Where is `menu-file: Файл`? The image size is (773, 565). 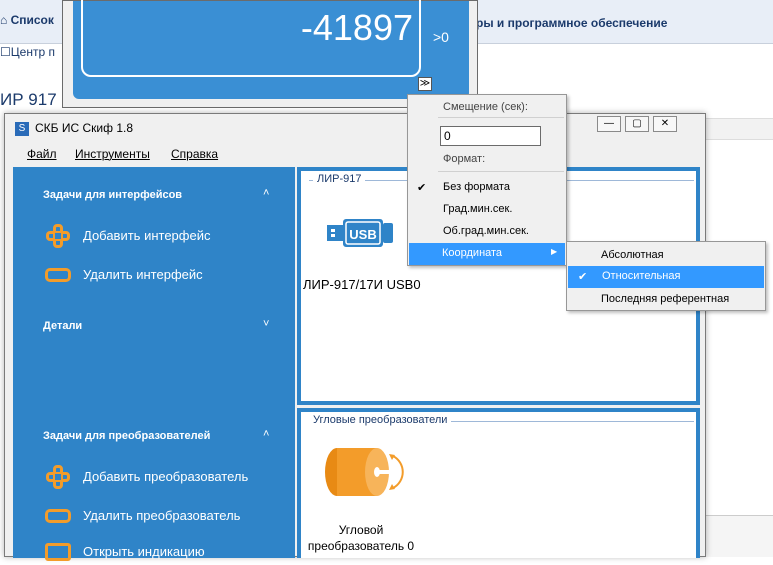
menu-file: Файл is located at coordinates (42, 154).